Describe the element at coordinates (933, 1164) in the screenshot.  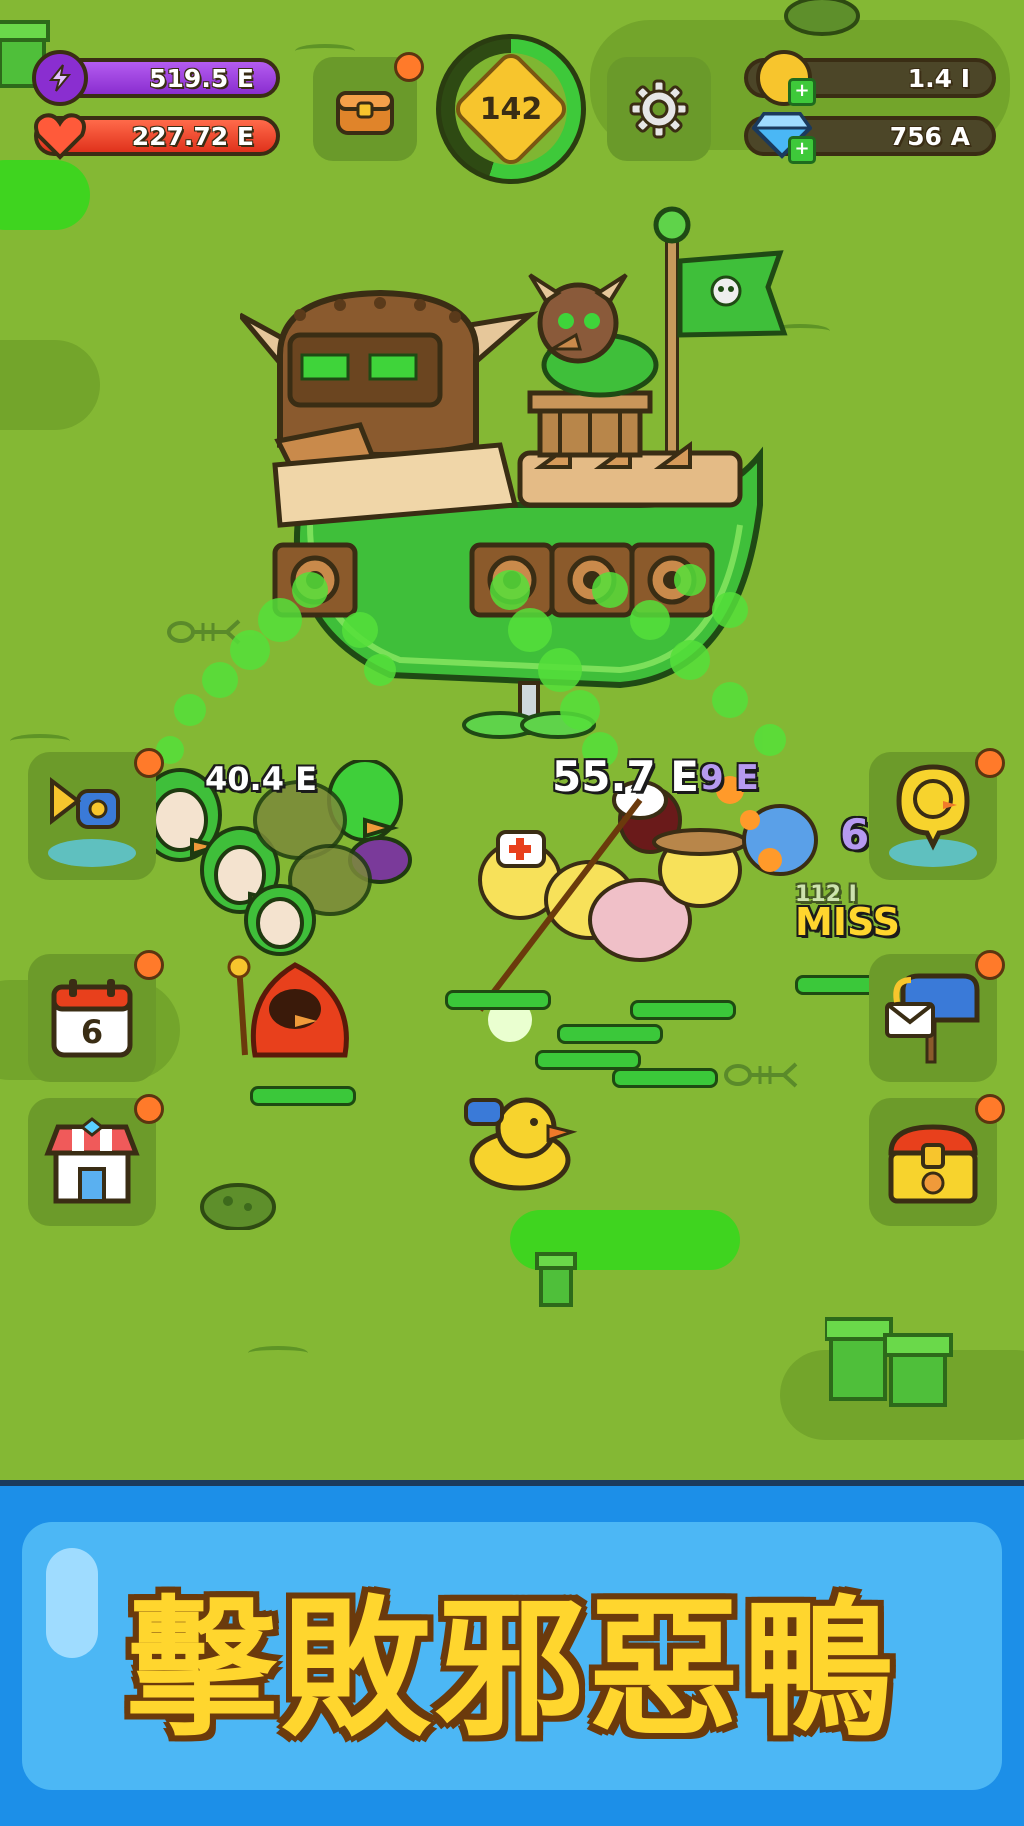
I see `chest-icon` at that location.